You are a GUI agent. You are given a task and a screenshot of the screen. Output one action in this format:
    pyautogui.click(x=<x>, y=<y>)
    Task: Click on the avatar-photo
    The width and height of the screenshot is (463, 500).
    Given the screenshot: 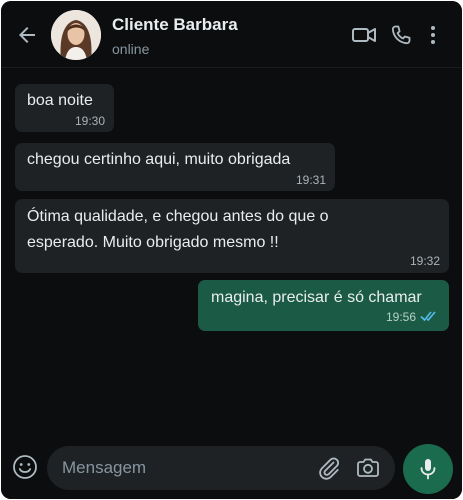 What is the action you would take?
    pyautogui.click(x=76, y=35)
    